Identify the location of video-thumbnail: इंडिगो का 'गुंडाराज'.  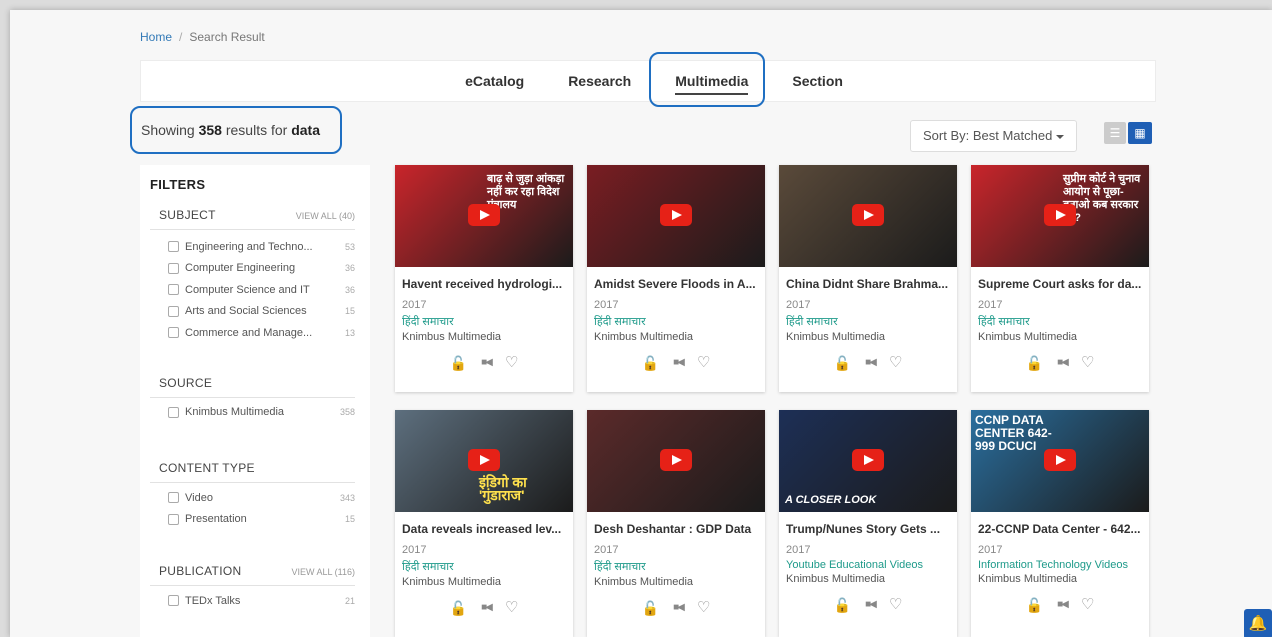
(484, 461).